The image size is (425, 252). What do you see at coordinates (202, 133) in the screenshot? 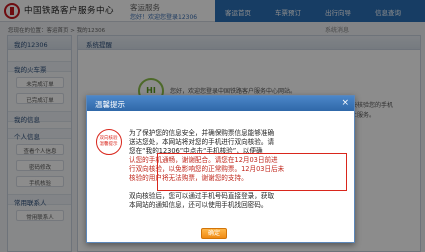
I see `dialog-message-line: 为了保护您的信息安全，并确保购票信息能够准确` at bounding box center [202, 133].